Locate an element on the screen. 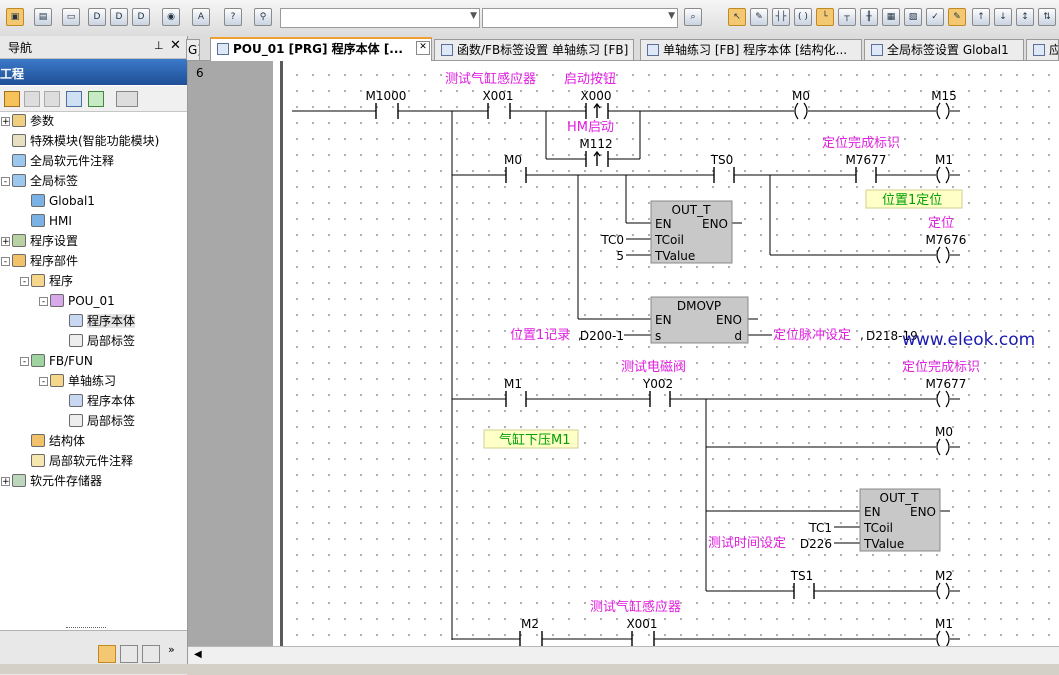  device-dev3-icon: D is located at coordinates (141, 17).